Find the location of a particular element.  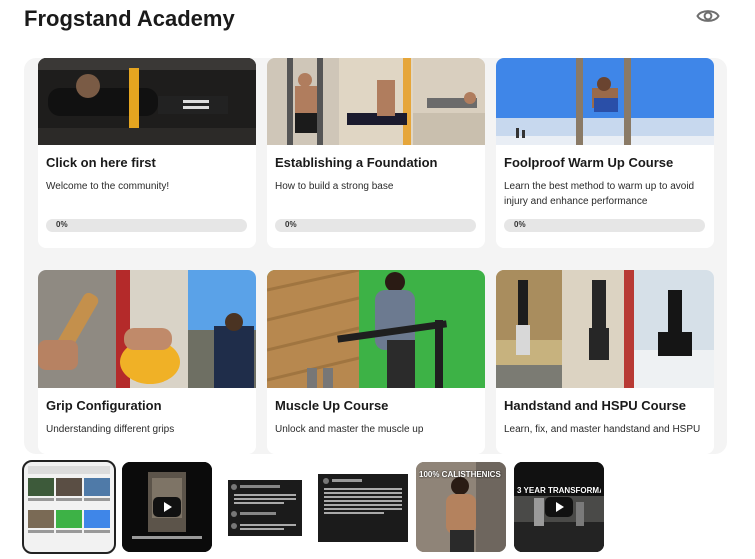

course-title: Click on here first is located at coordinates (101, 162).